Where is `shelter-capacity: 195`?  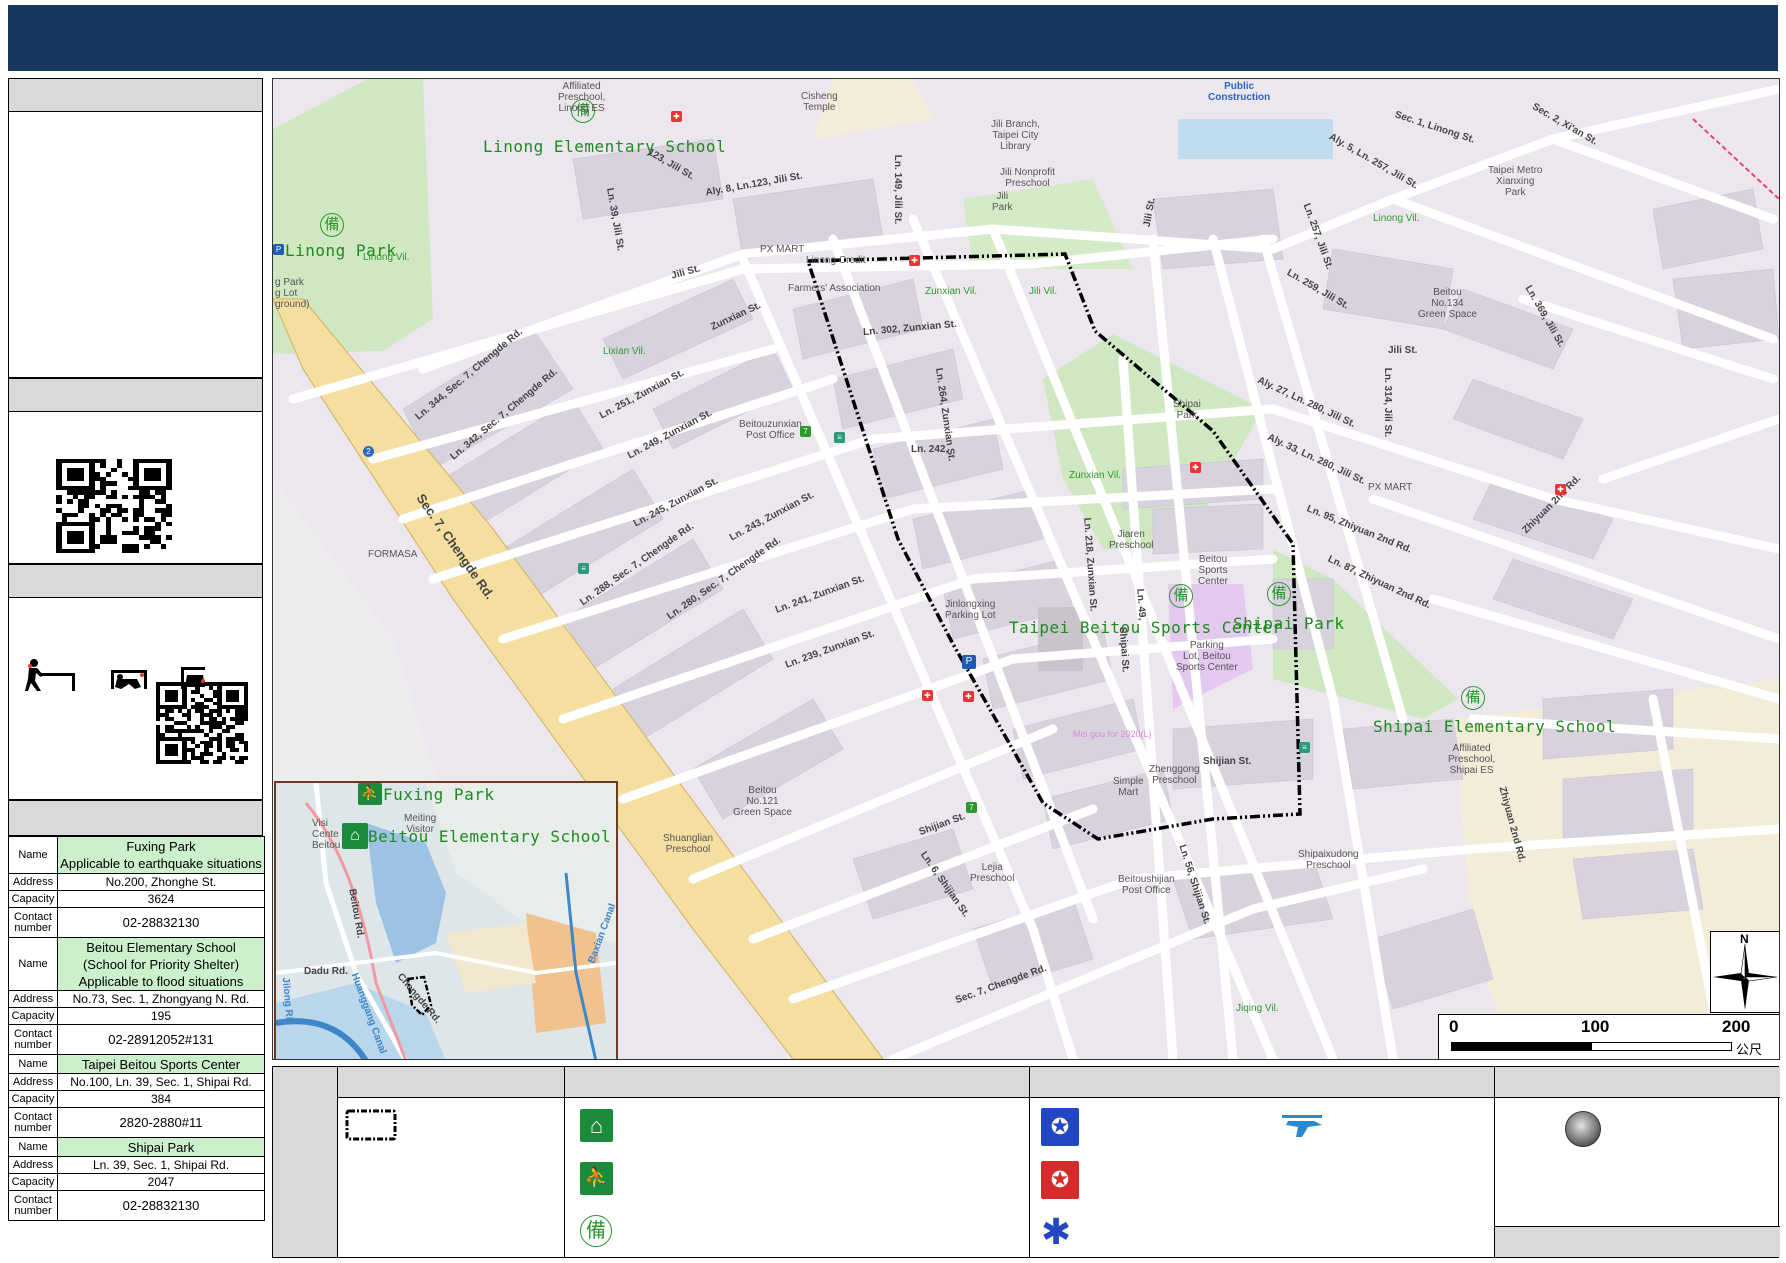 shelter-capacity: 195 is located at coordinates (161, 1016).